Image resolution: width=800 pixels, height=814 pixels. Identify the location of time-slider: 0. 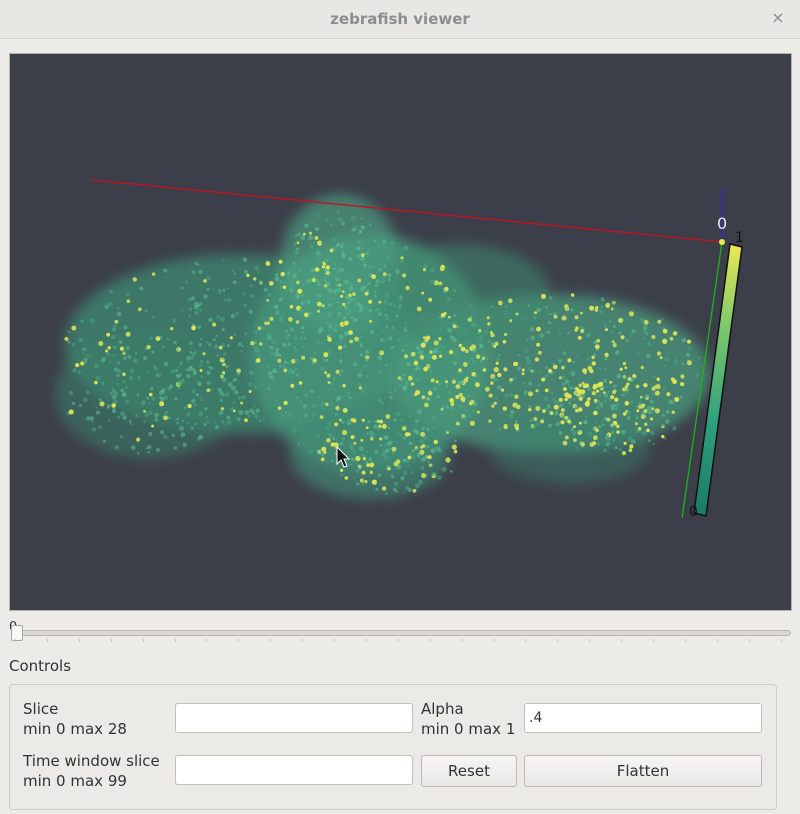
(400, 633).